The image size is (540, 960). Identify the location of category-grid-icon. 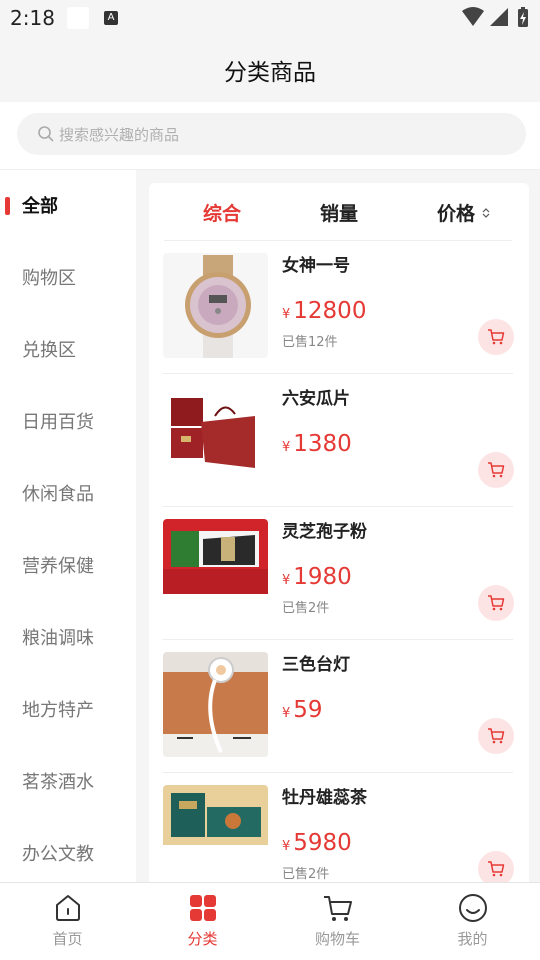
(203, 908).